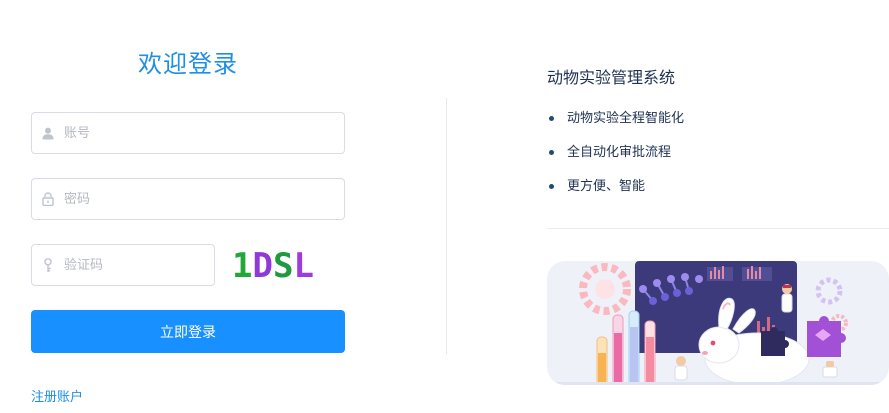 This screenshot has height=413, width=889. What do you see at coordinates (615, 125) in the screenshot?
I see `feature-item: 动物实验全程智能化` at bounding box center [615, 125].